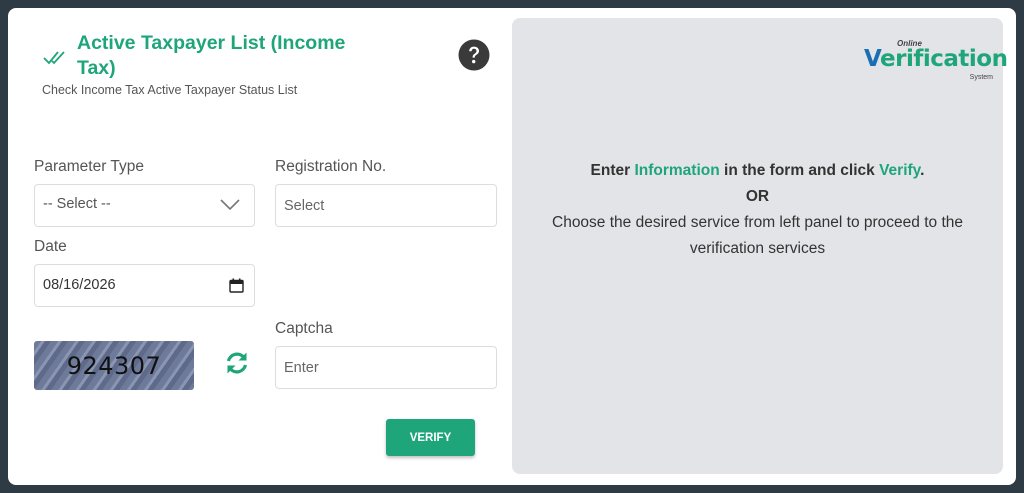 The height and width of the screenshot is (493, 1024). What do you see at coordinates (236, 285) in the screenshot?
I see `calendar-icon` at bounding box center [236, 285].